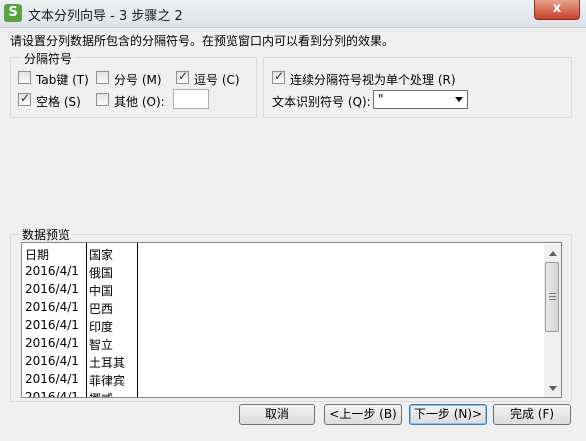 The width and height of the screenshot is (586, 441). What do you see at coordinates (363, 414) in the screenshot?
I see `back-button: <上一步 (B)` at bounding box center [363, 414].